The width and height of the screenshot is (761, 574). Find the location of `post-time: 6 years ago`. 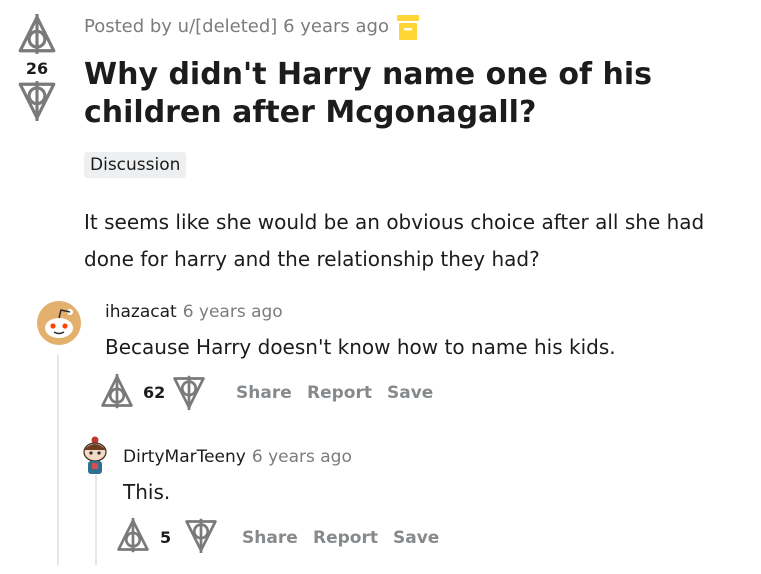

post-time: 6 years ago is located at coordinates (336, 26).